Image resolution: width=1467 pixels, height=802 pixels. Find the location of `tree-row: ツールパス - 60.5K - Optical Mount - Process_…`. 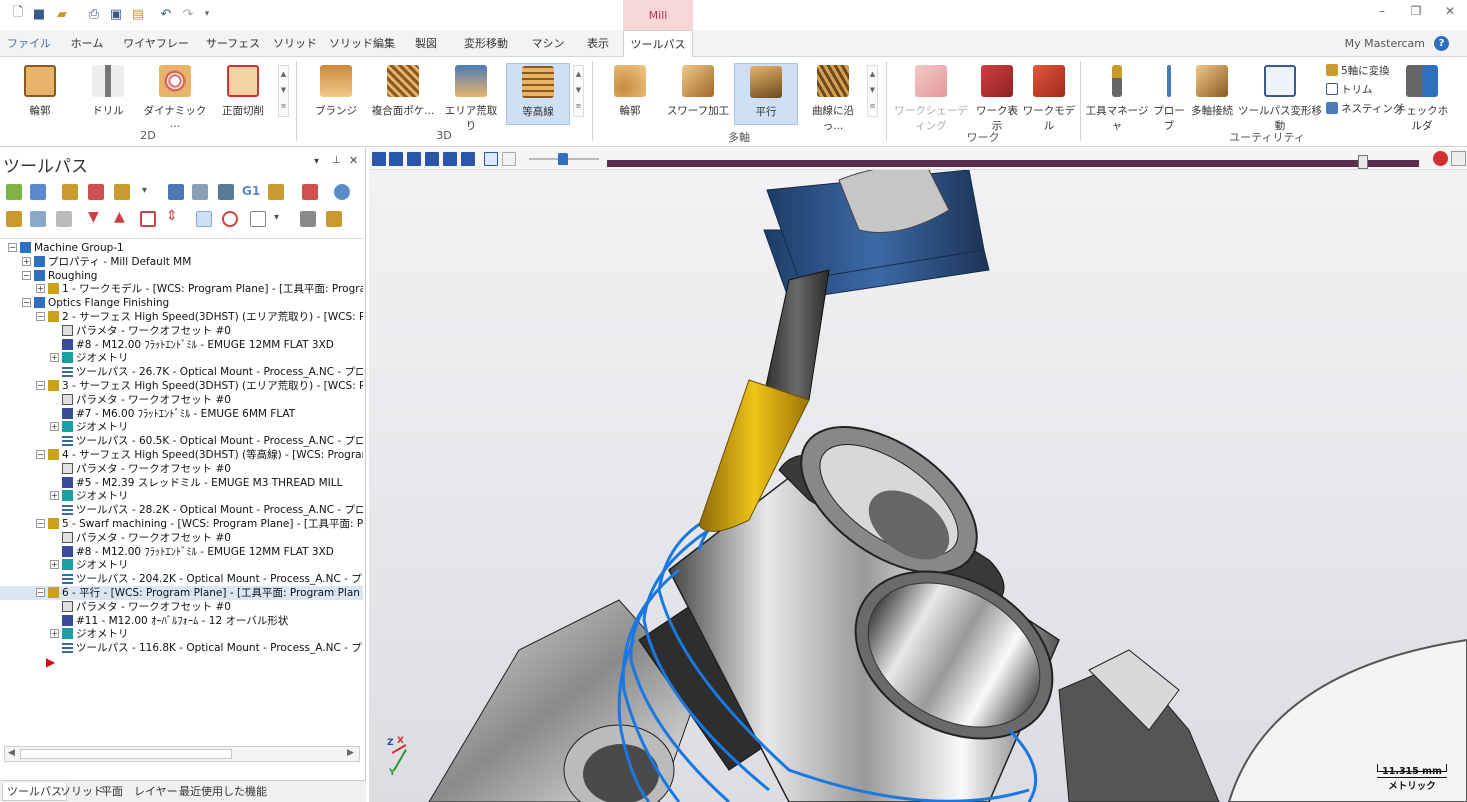

tree-row: ツールパス - 60.5K - Optical Mount - Process_… is located at coordinates (181, 441).